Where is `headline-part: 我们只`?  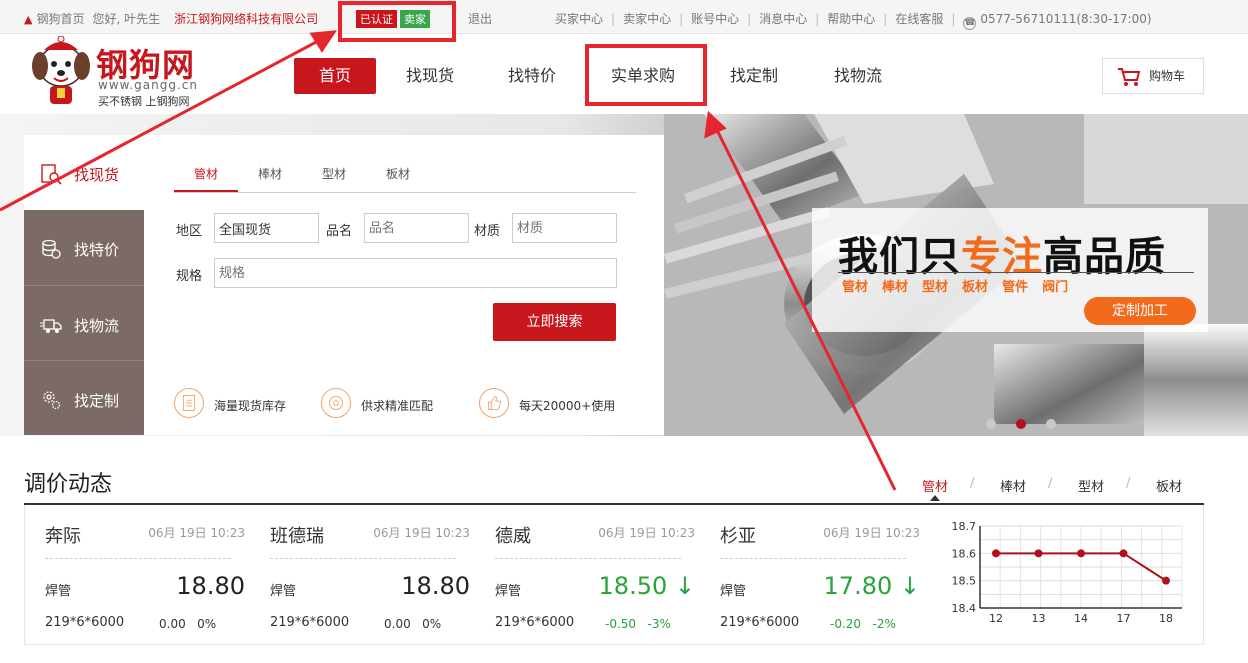
headline-part: 我们只 is located at coordinates (899, 257).